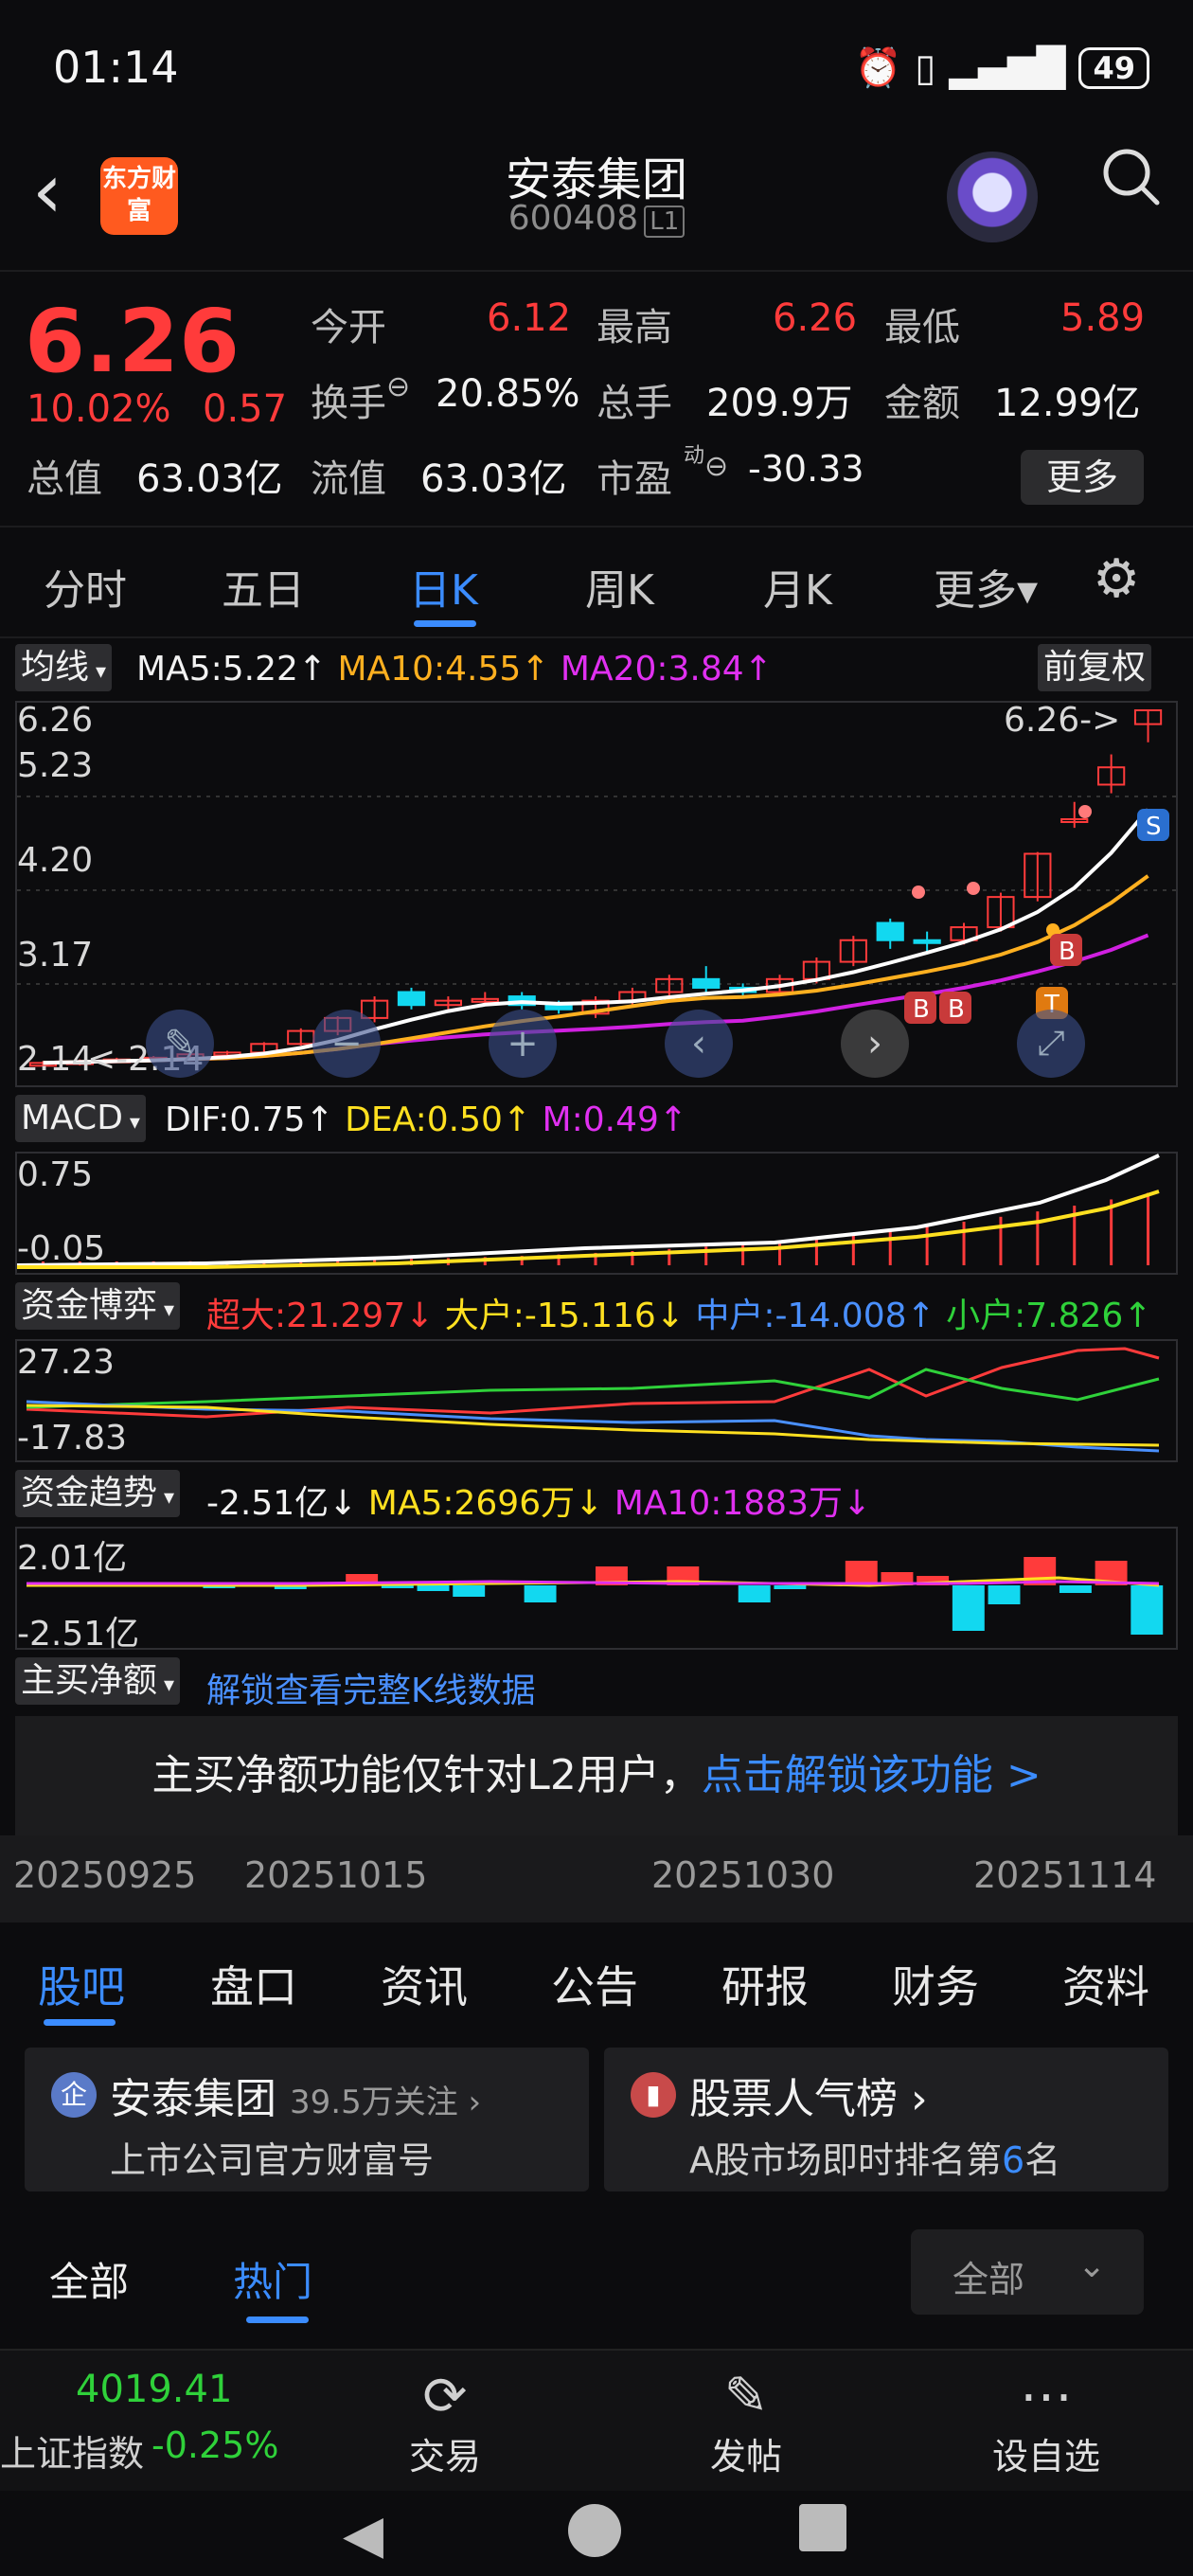 This screenshot has height=2576, width=1193. I want to click on dif-value: DIF:0.75↑, so click(249, 1119).